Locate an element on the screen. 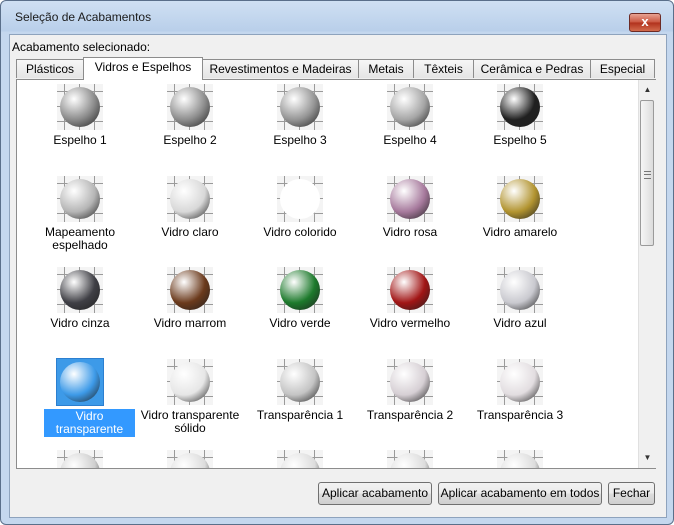 This screenshot has height=525, width=674. material-label: Vidro vermelho is located at coordinates (410, 323).